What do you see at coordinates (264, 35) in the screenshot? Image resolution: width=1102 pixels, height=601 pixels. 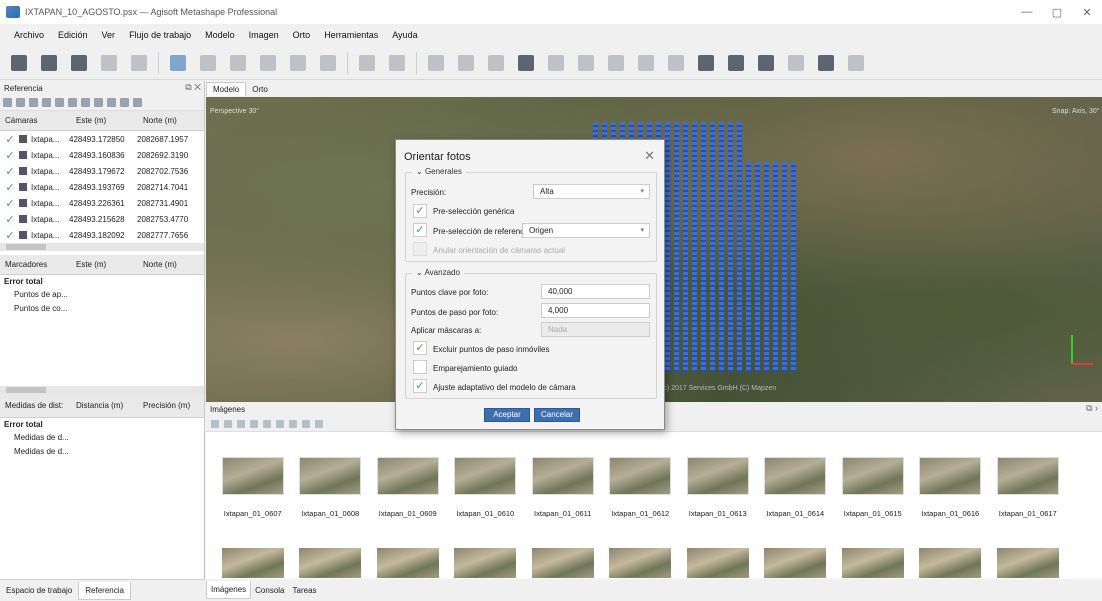 I see `menu-imagen: Imagen` at bounding box center [264, 35].